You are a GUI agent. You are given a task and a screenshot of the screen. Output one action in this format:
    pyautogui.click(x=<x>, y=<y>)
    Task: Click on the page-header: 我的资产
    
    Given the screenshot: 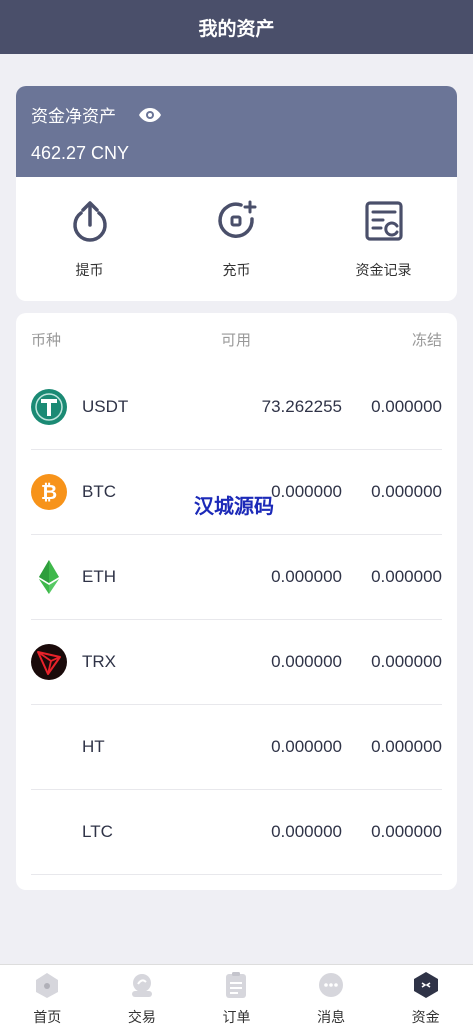 What is the action you would take?
    pyautogui.click(x=236, y=27)
    